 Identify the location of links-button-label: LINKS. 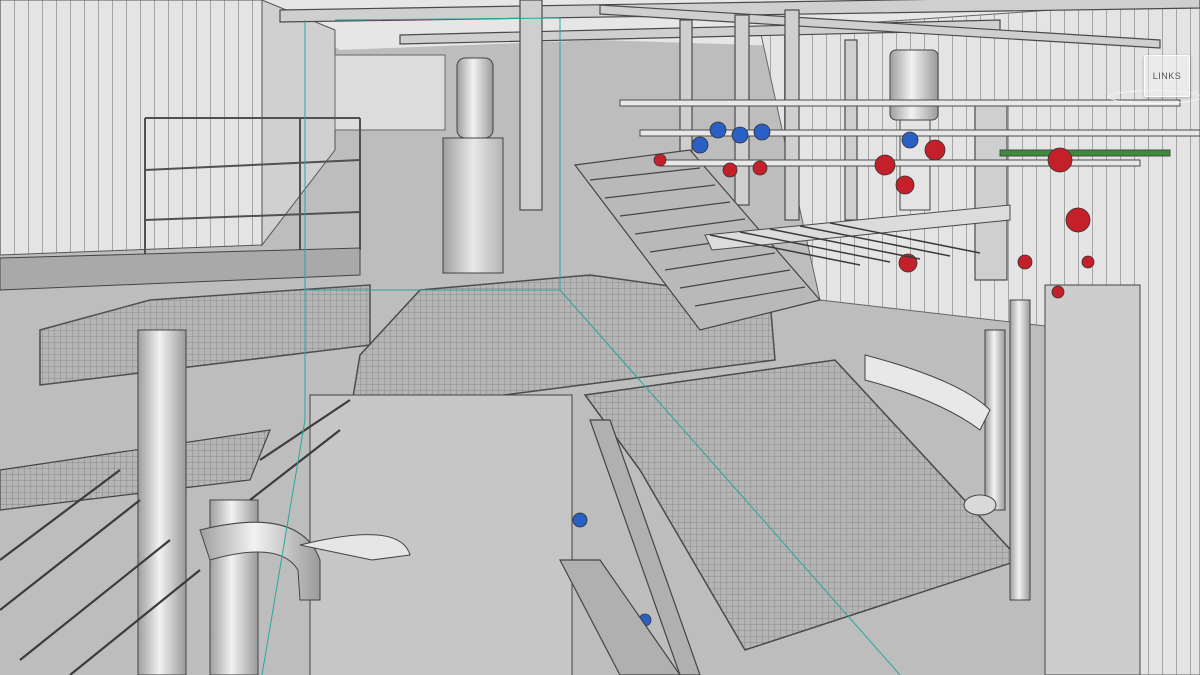
(1167, 76).